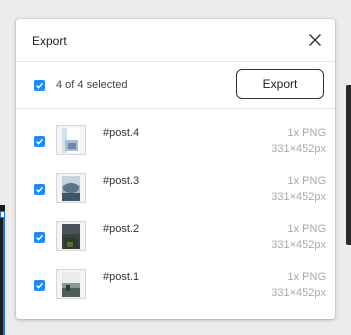 The width and height of the screenshot is (351, 335). Describe the element at coordinates (175, 108) in the screenshot. I see `selection-divider` at that location.